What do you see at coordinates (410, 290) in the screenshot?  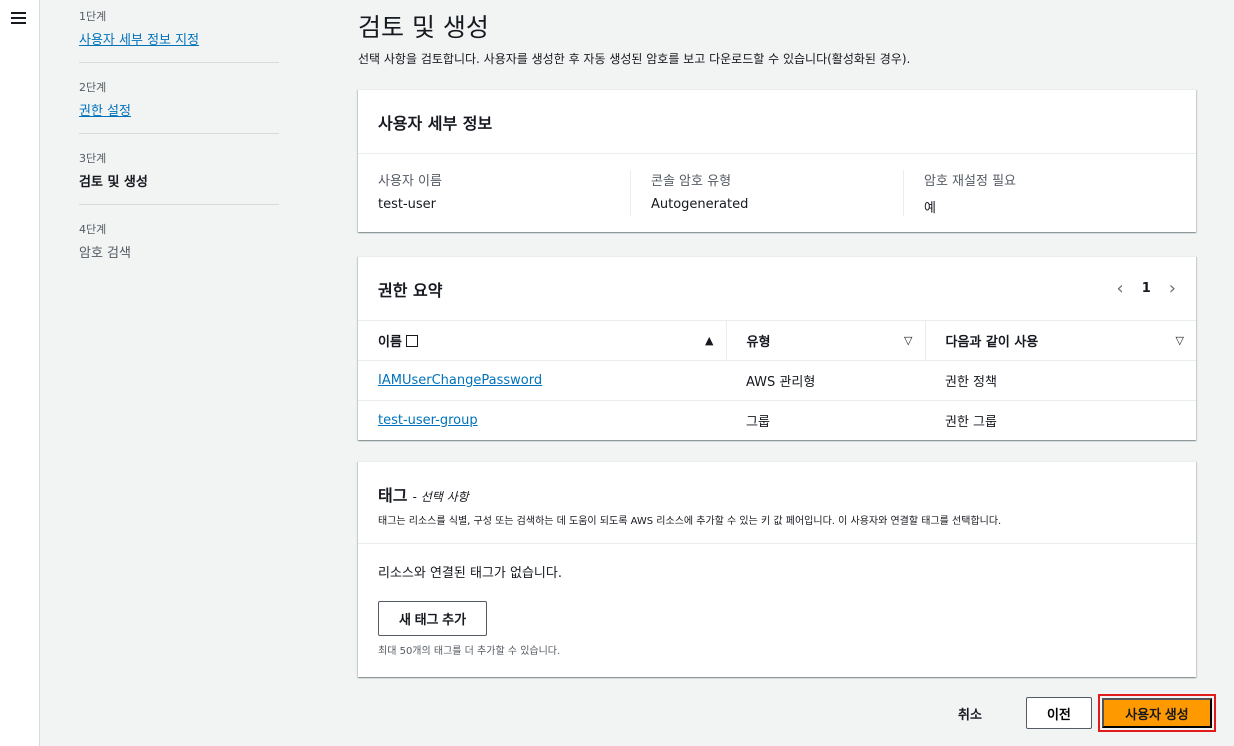 I see `panel-title: 권한 요약` at bounding box center [410, 290].